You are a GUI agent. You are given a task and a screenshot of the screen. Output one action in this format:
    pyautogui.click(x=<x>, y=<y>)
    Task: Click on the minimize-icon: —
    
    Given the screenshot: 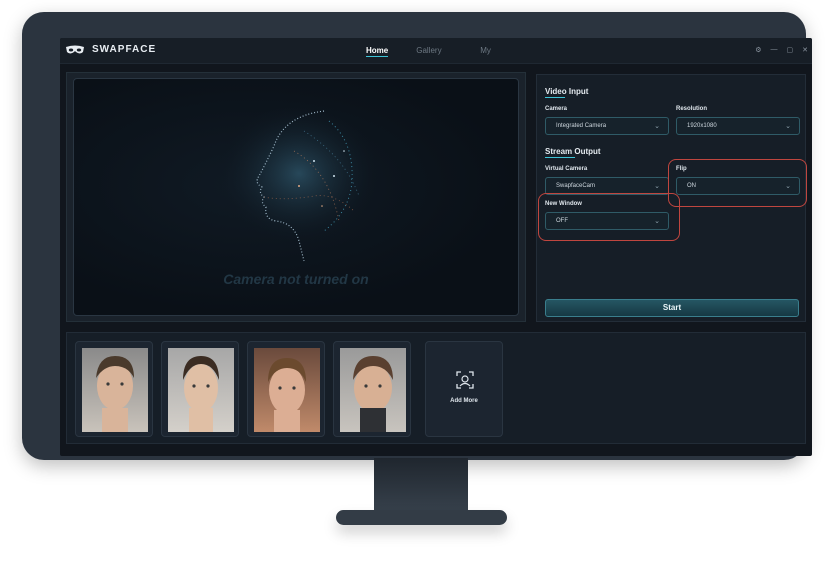 What is the action you would take?
    pyautogui.click(x=774, y=50)
    